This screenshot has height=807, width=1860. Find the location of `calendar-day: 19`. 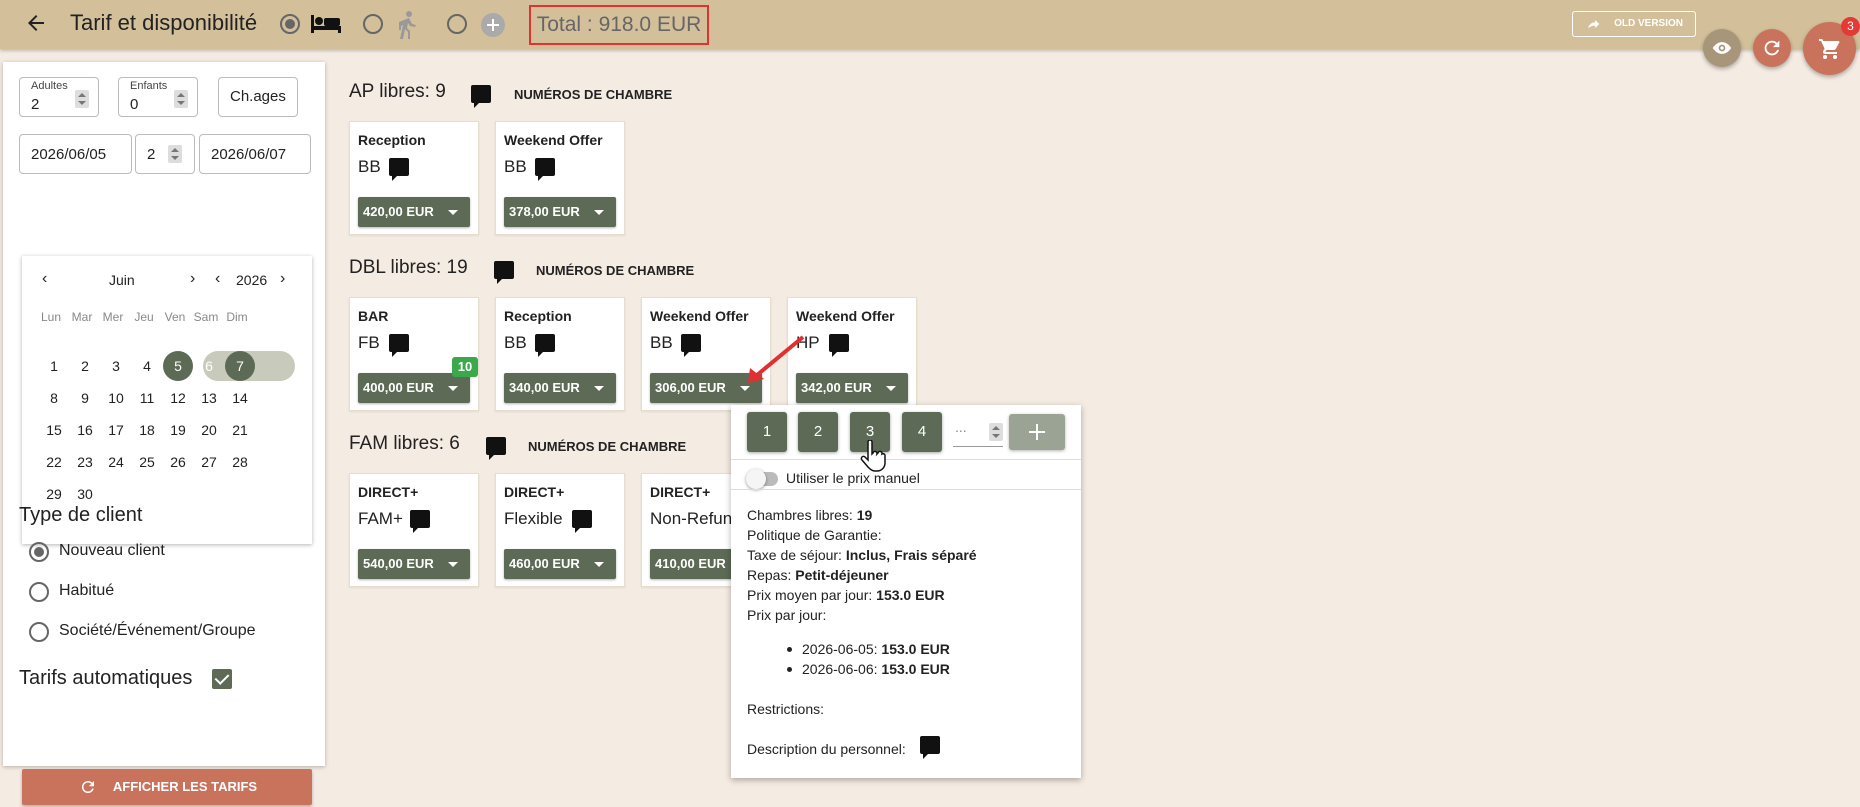

calendar-day: 19 is located at coordinates (178, 430).